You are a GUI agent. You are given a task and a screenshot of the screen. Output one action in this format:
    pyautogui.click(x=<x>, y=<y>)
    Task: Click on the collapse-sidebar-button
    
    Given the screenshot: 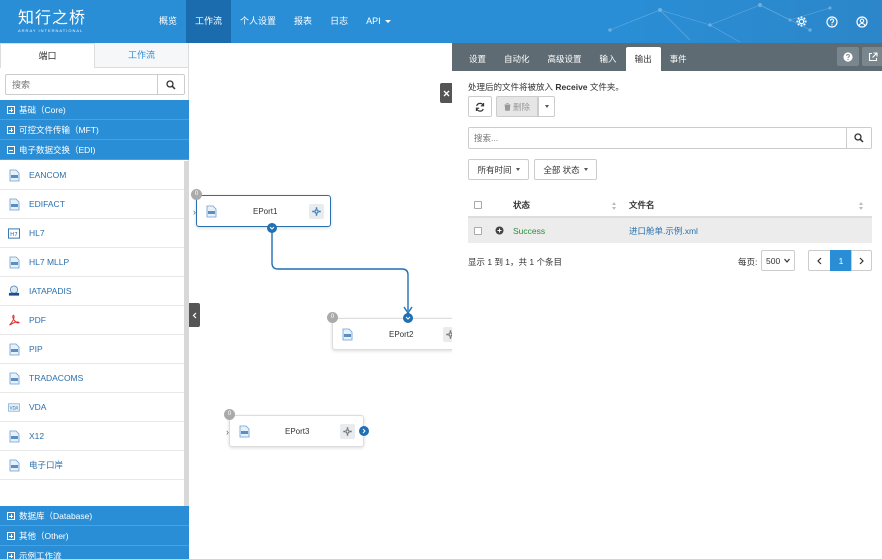 What is the action you would take?
    pyautogui.click(x=194, y=315)
    